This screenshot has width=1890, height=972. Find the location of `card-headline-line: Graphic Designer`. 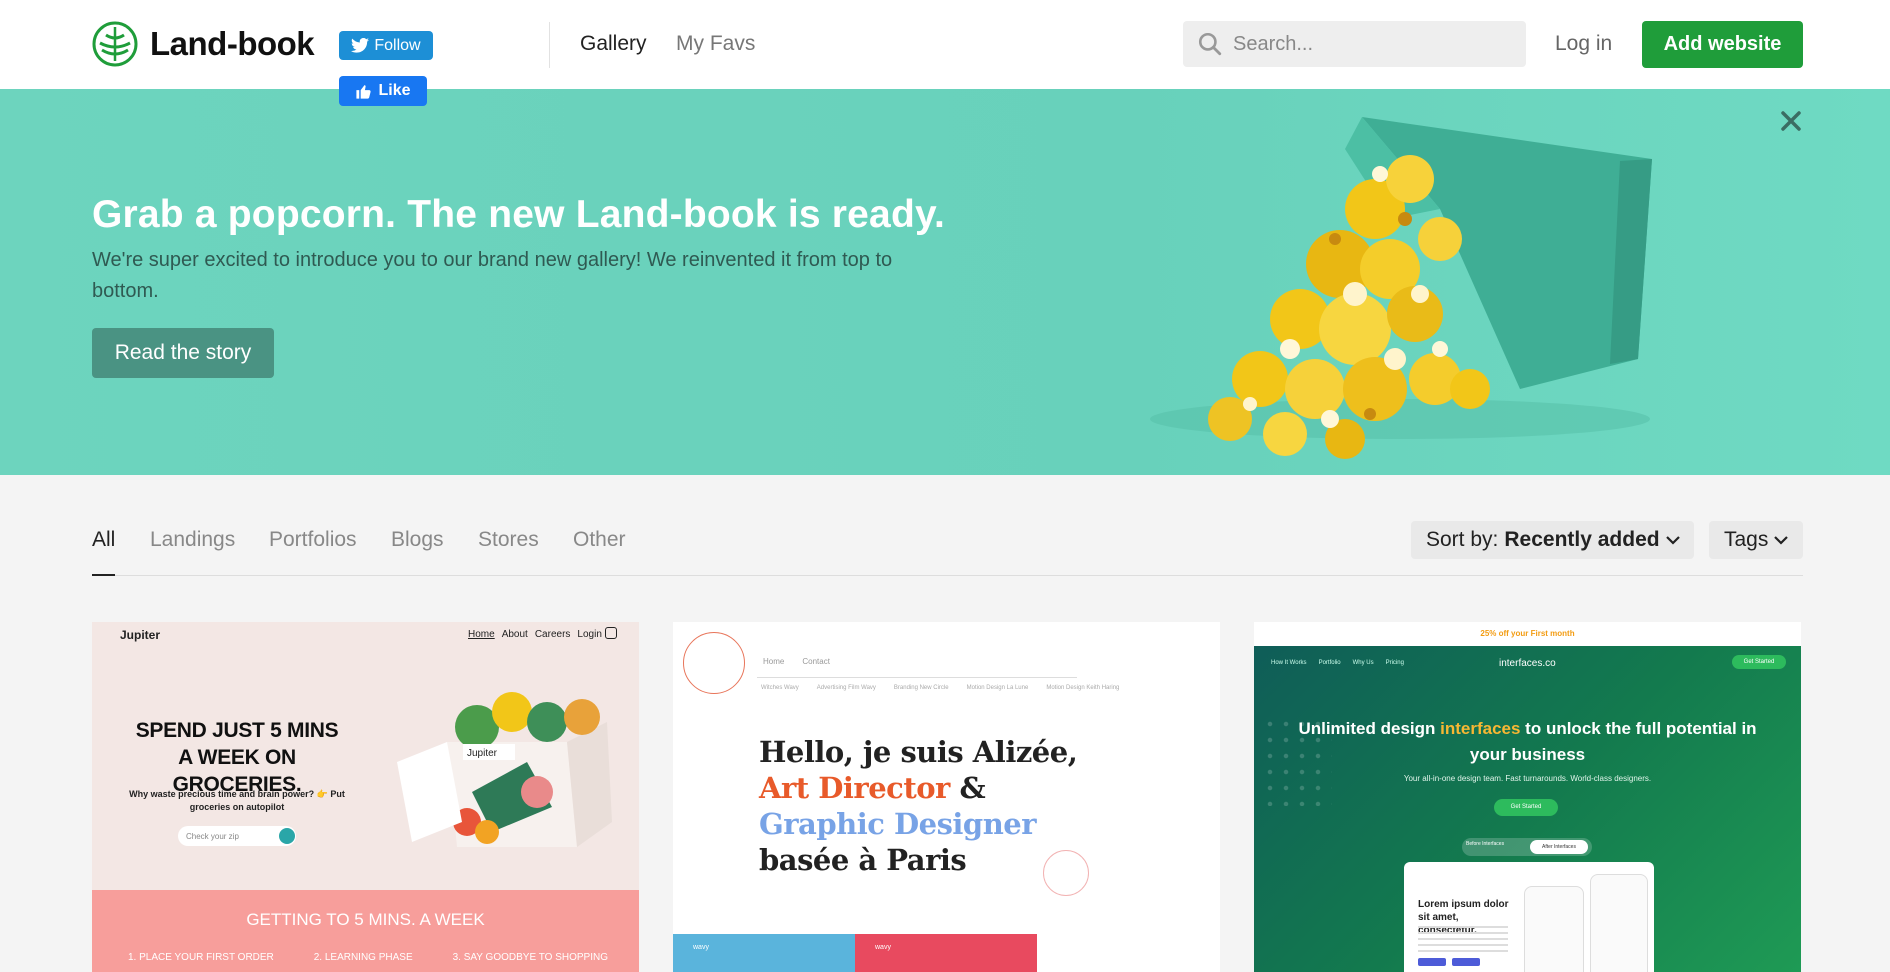

card-headline-line: Graphic Designer is located at coordinates (898, 824).